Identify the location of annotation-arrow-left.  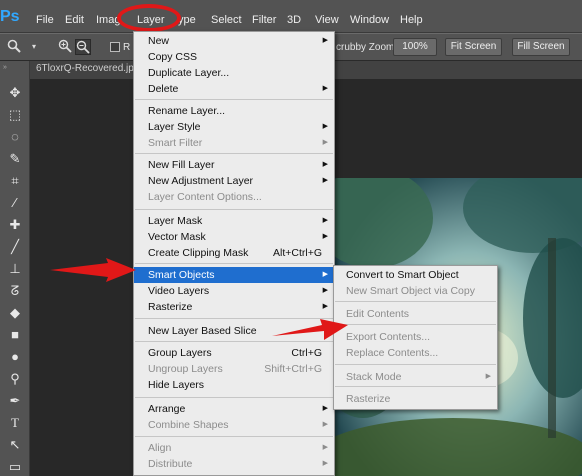
(93, 270).